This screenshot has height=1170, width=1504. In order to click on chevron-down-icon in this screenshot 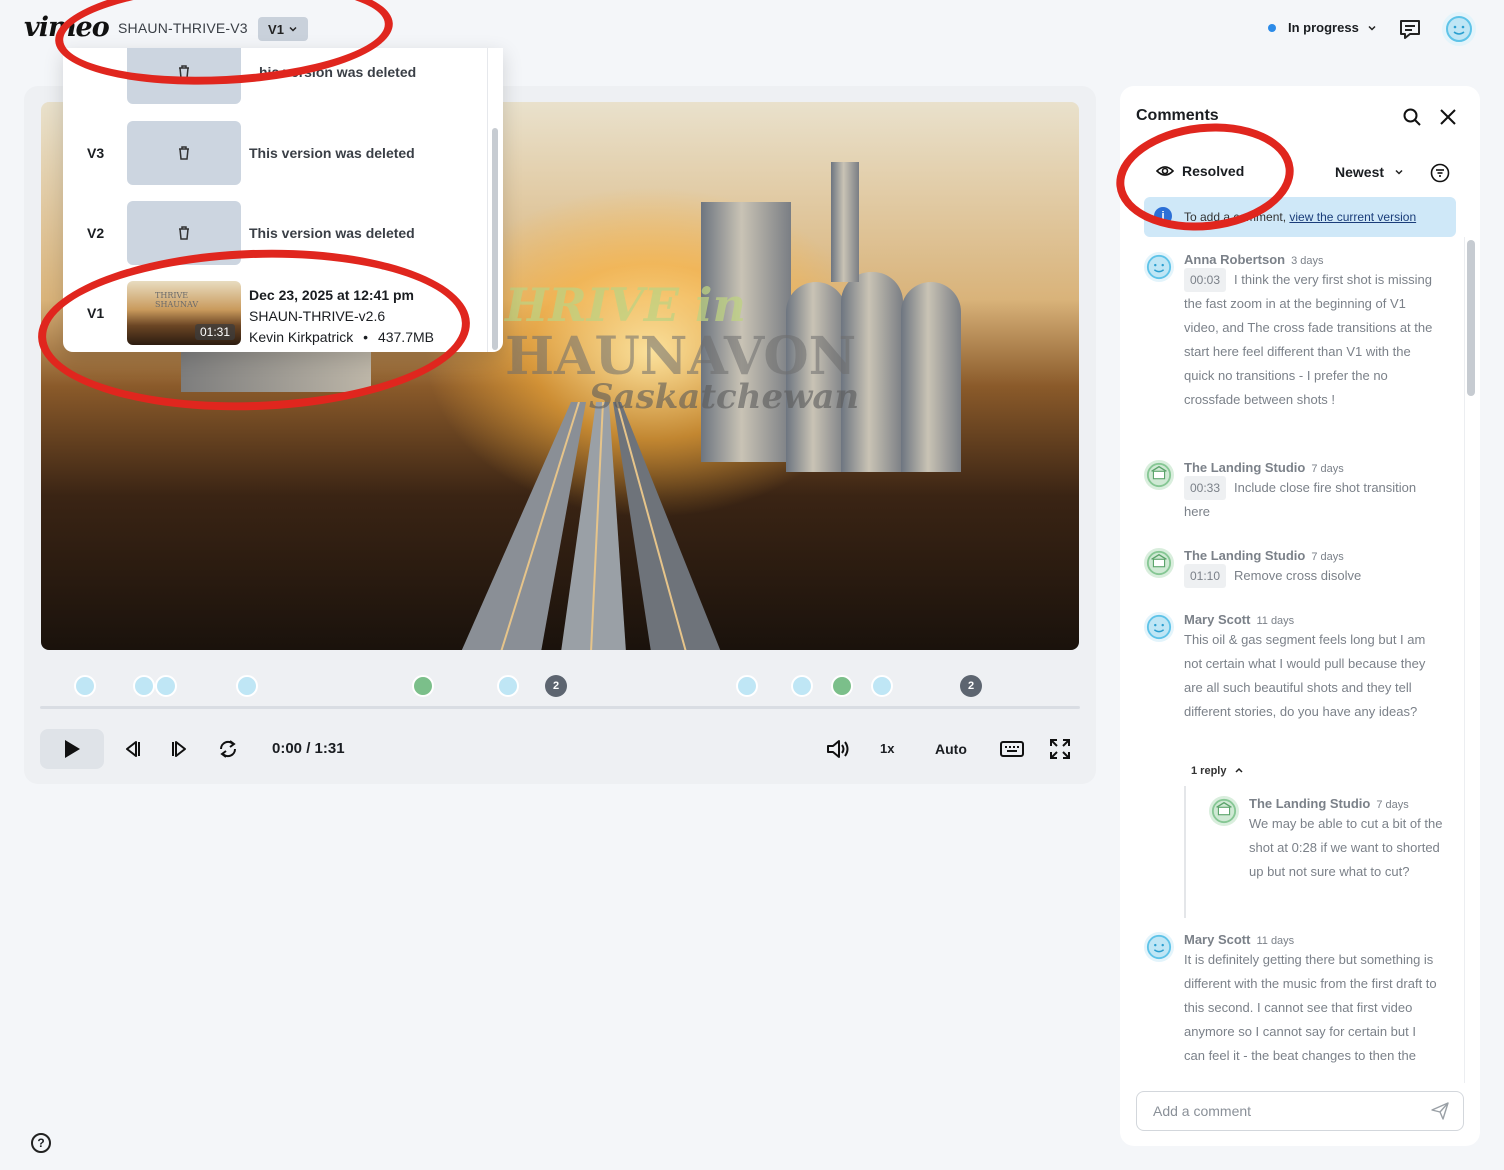, I will do `click(1372, 28)`.